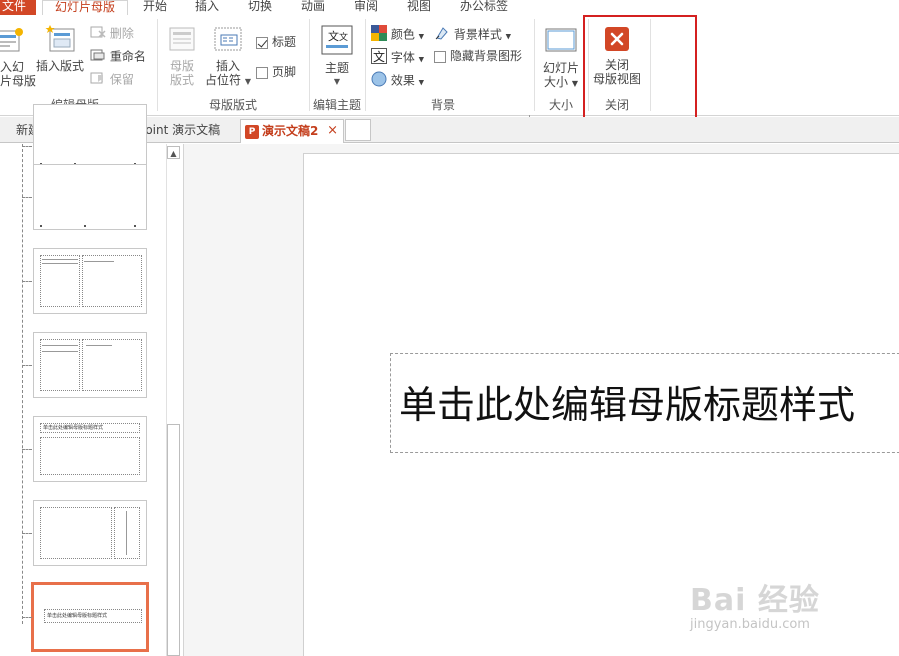 The image size is (899, 656). What do you see at coordinates (98, 80) in the screenshot?
I see `preserve-icon` at bounding box center [98, 80].